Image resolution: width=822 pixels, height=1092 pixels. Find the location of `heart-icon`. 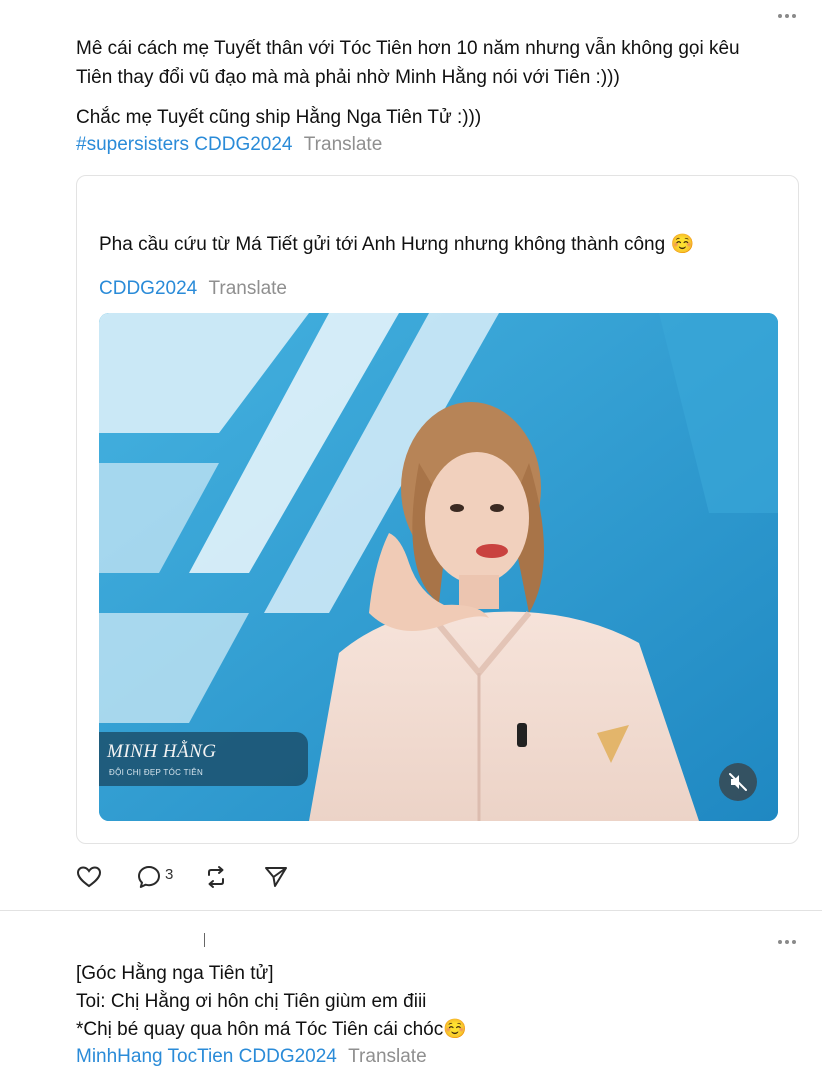

heart-icon is located at coordinates (89, 877).